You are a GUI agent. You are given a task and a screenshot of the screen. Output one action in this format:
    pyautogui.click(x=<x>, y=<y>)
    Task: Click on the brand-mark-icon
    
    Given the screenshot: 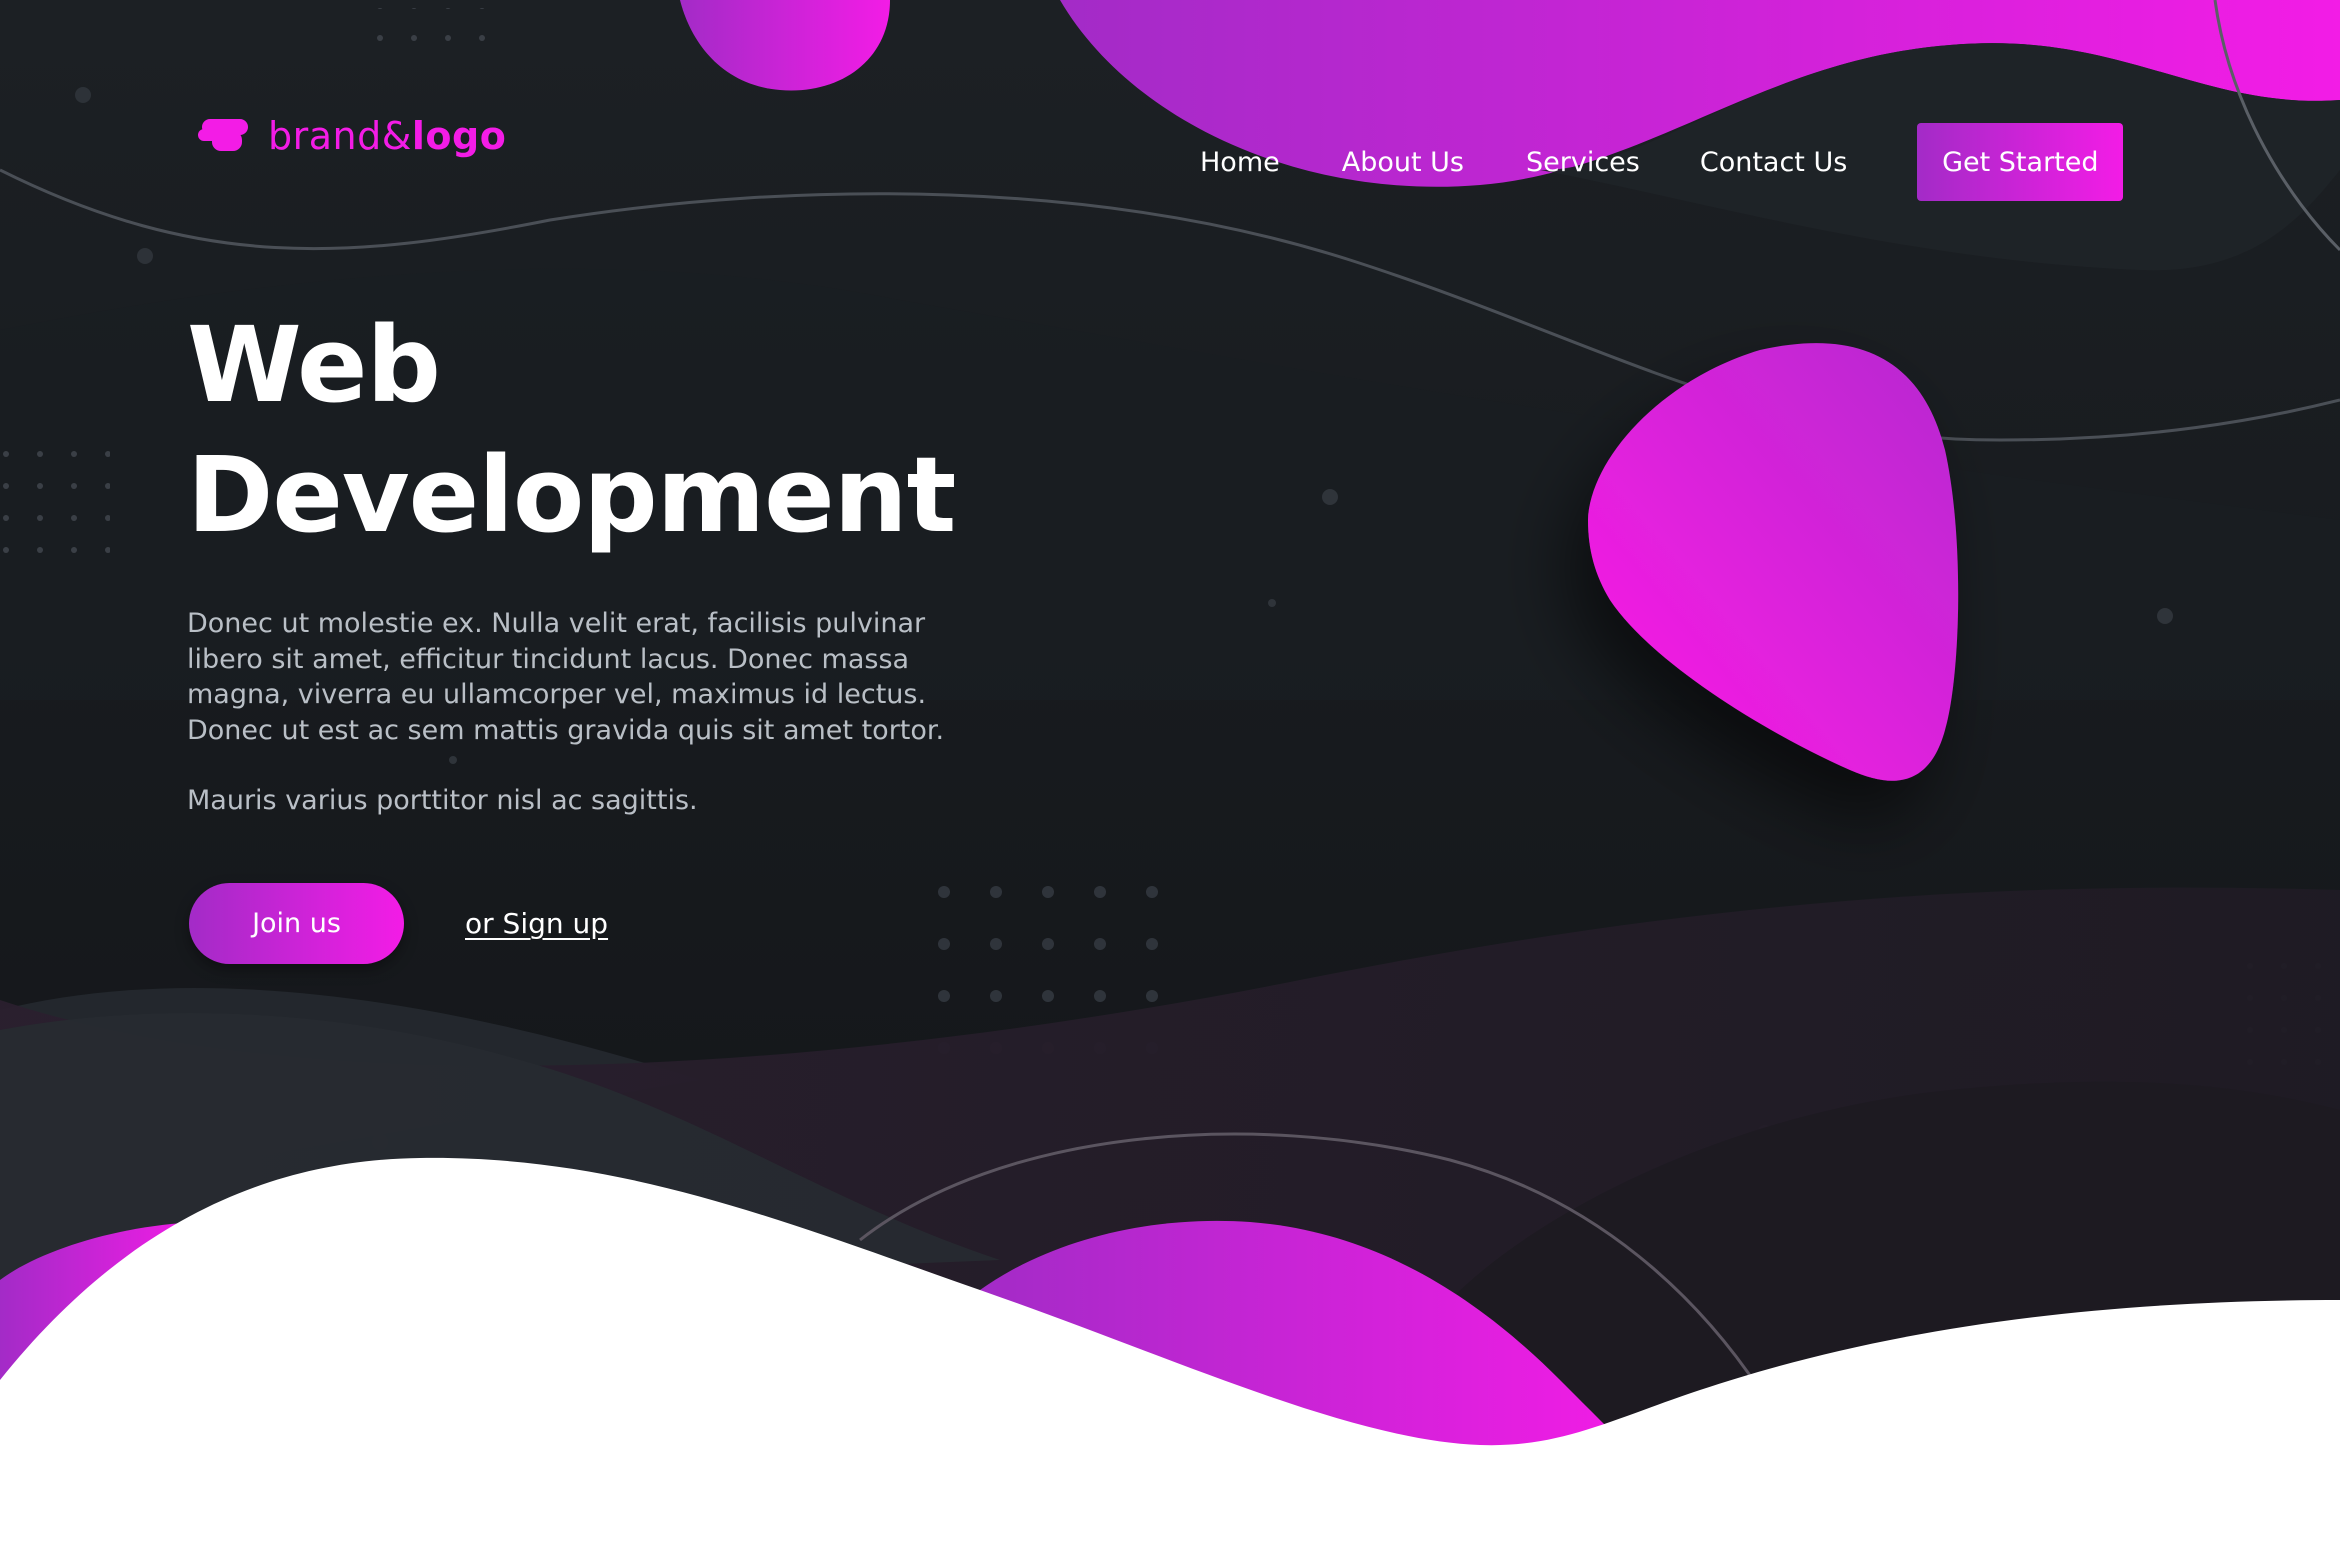 What is the action you would take?
    pyautogui.click(x=223, y=135)
    